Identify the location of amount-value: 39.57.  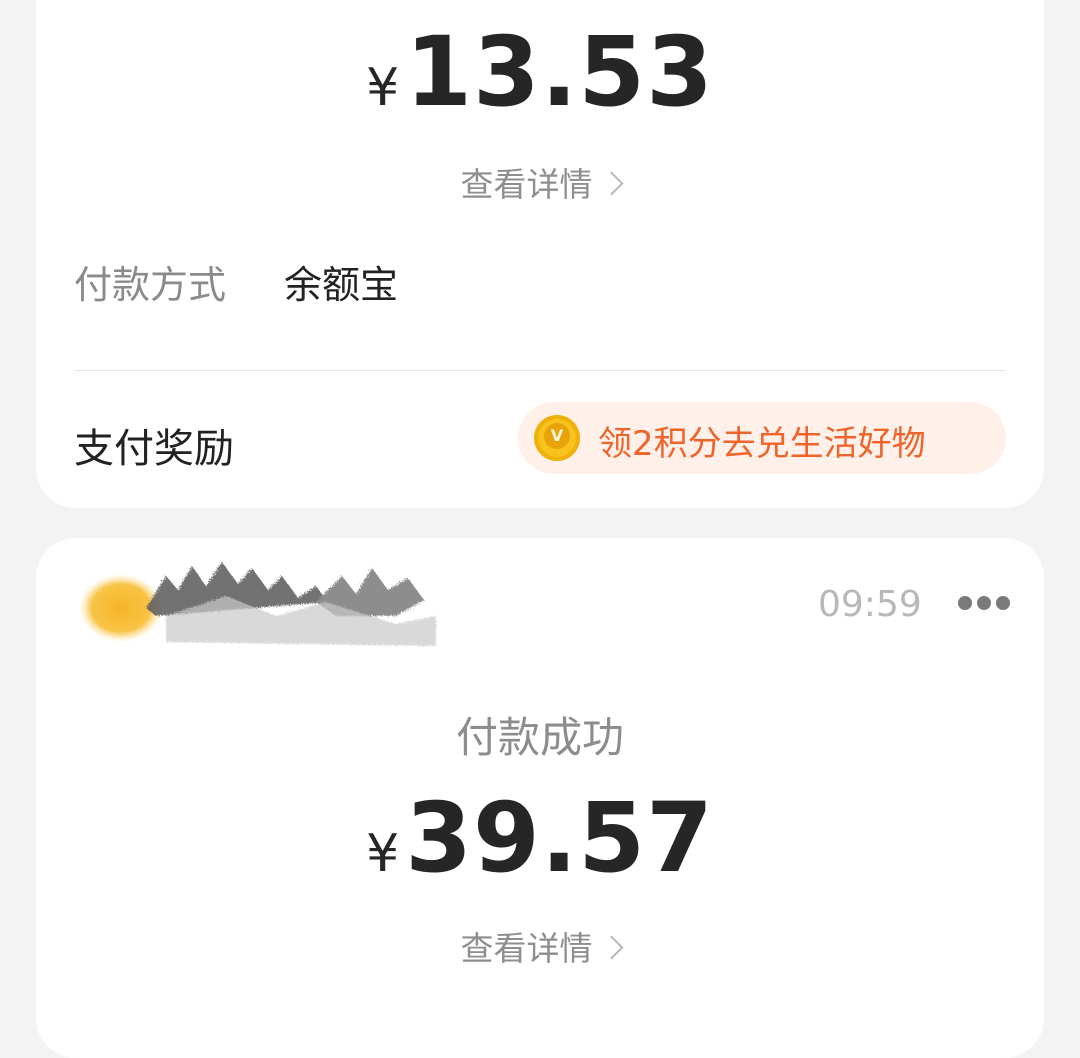
(559, 838).